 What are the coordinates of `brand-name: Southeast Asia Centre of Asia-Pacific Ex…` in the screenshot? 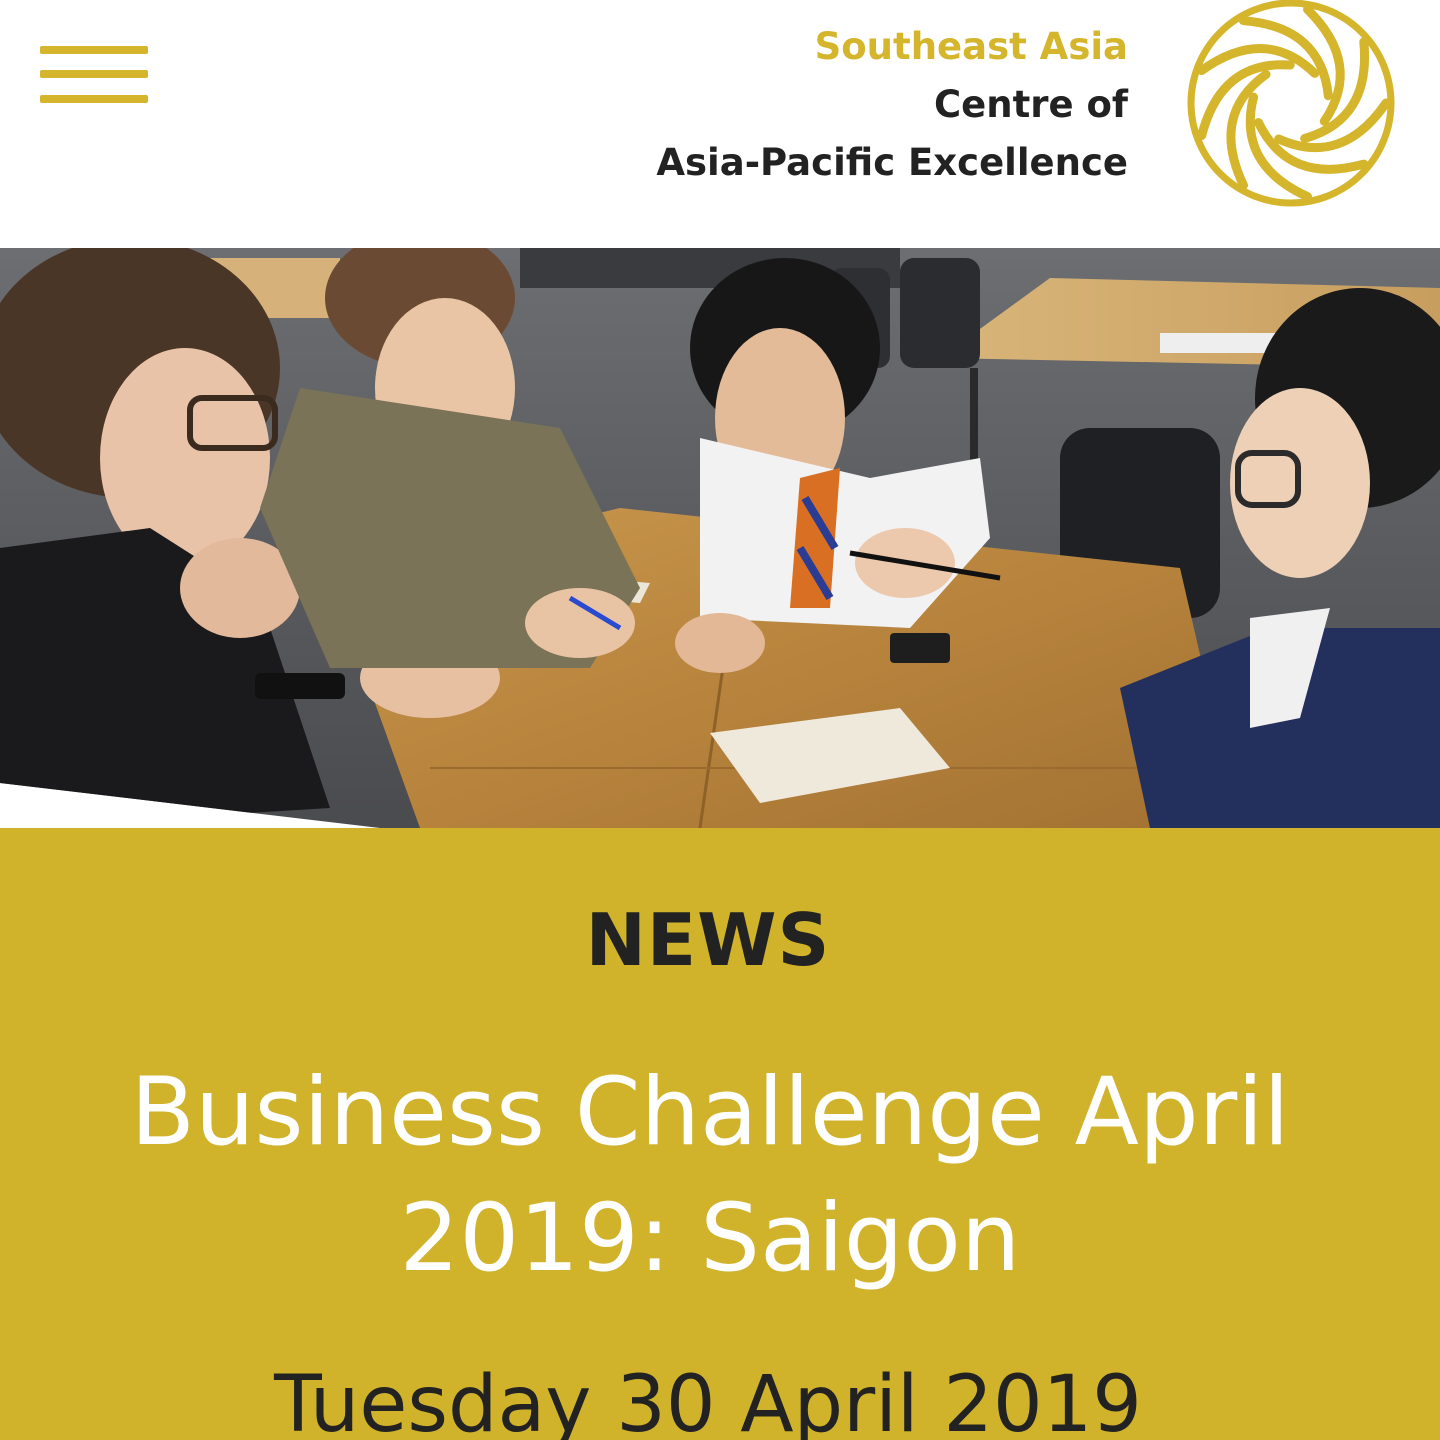 It's located at (892, 105).